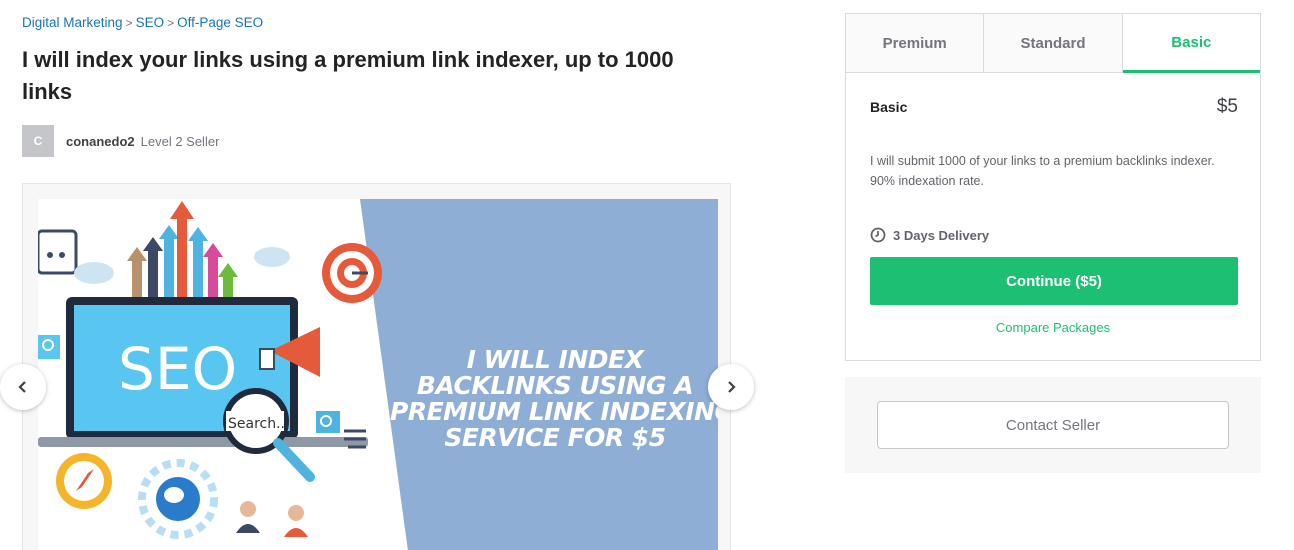  I want to click on breadcrumb-off-page-seo: Off-Page SEO, so click(220, 22).